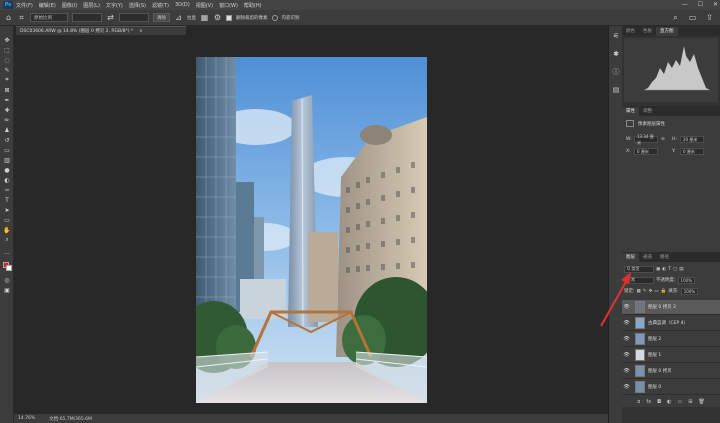  I want to click on props-h-field: 20 厘米, so click(692, 139).